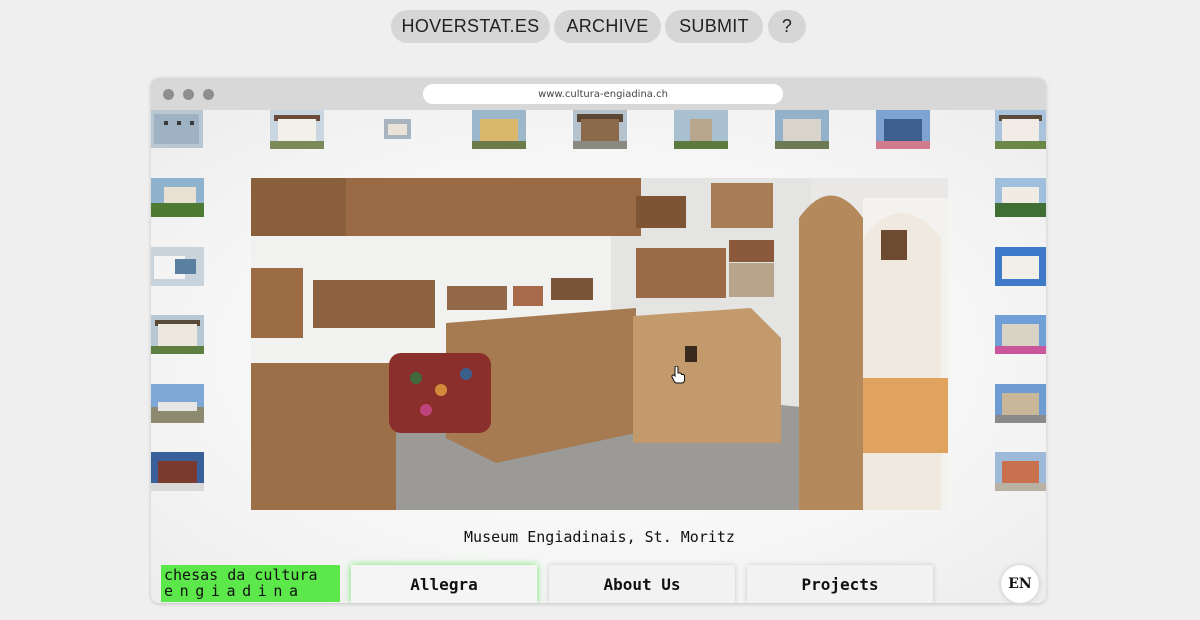  Describe the element at coordinates (678, 375) in the screenshot. I see `hand-cursor-icon` at that location.